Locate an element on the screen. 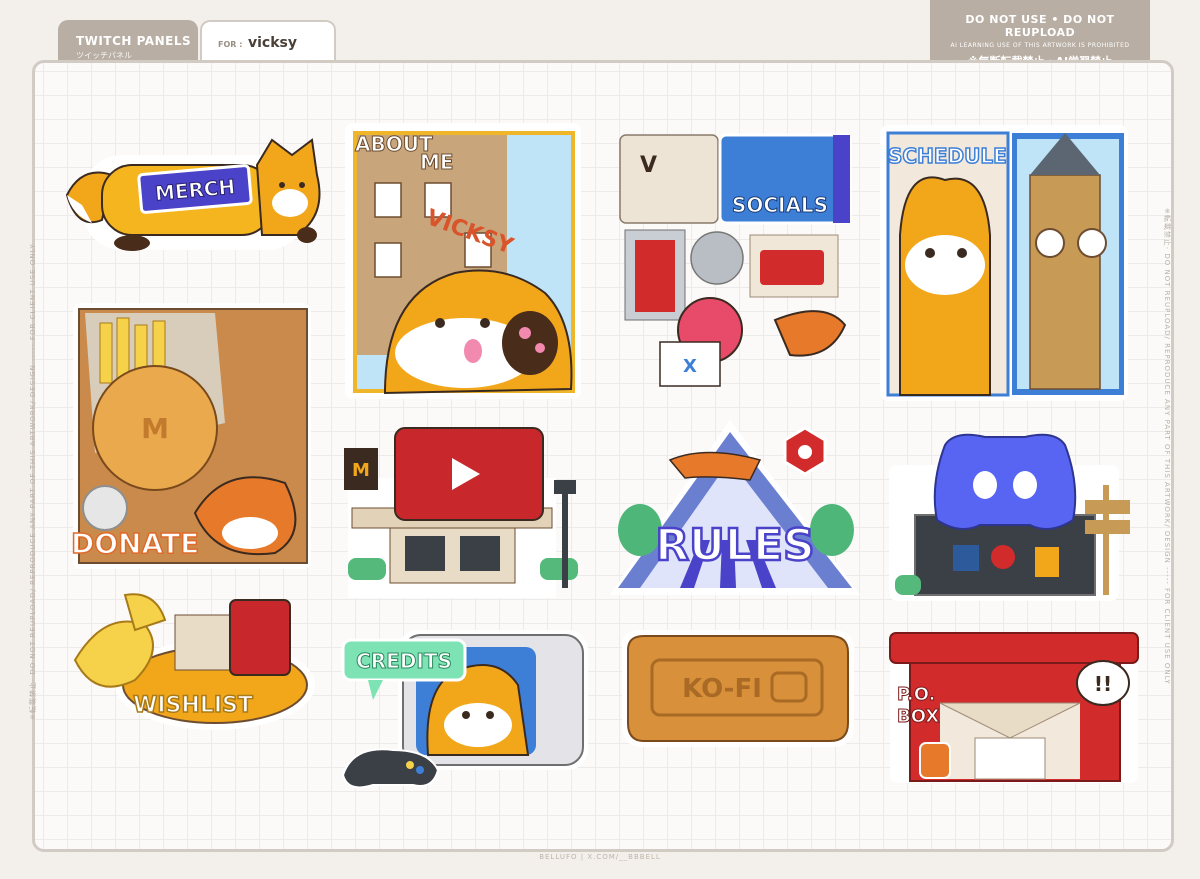 The image size is (1200, 879). panel-schedule: SCHEDULE is located at coordinates (1005, 265).